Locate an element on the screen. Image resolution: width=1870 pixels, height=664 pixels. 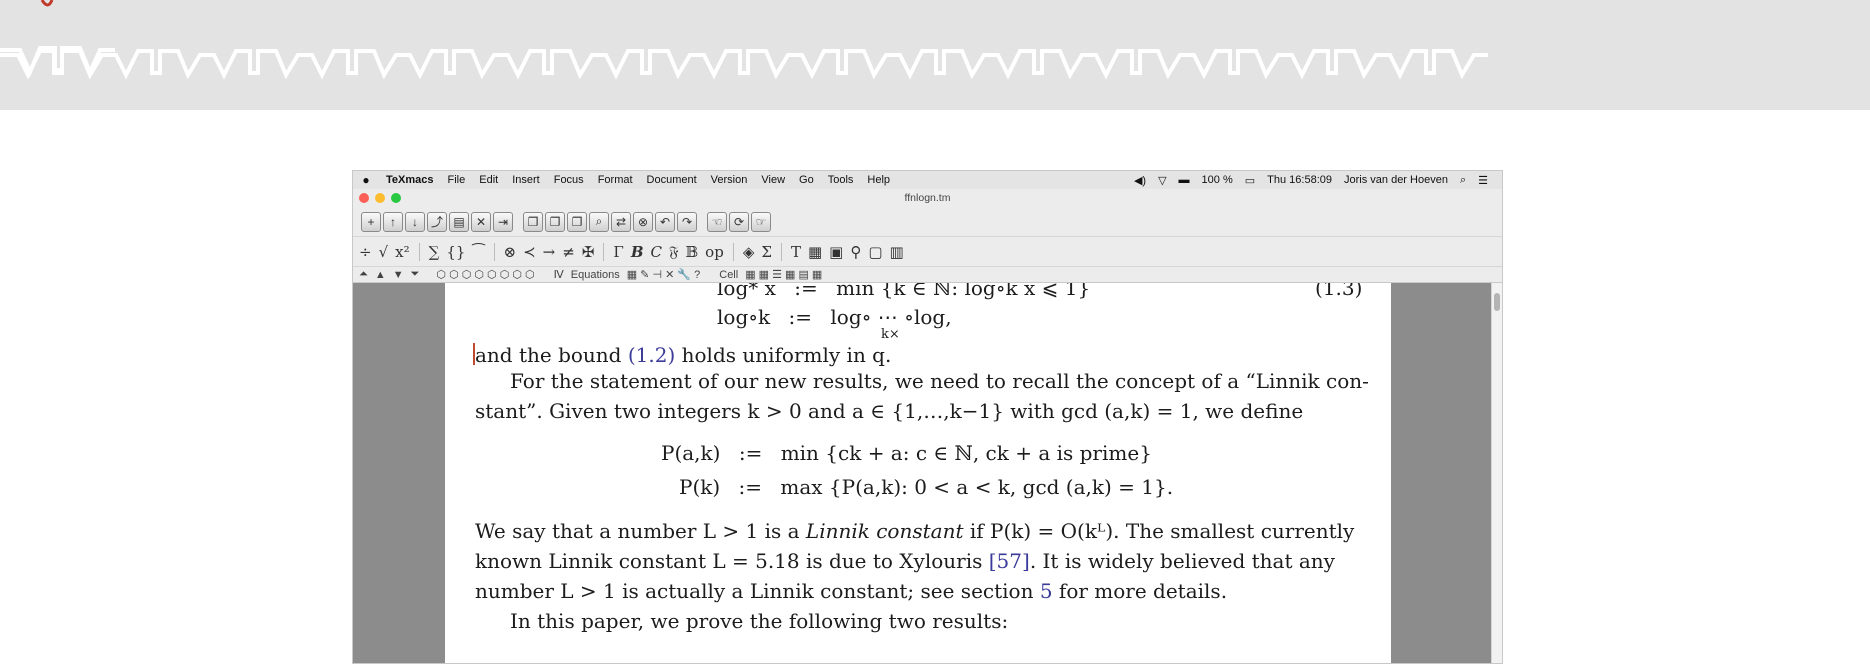
greek-icon: Γ is located at coordinates (618, 252).